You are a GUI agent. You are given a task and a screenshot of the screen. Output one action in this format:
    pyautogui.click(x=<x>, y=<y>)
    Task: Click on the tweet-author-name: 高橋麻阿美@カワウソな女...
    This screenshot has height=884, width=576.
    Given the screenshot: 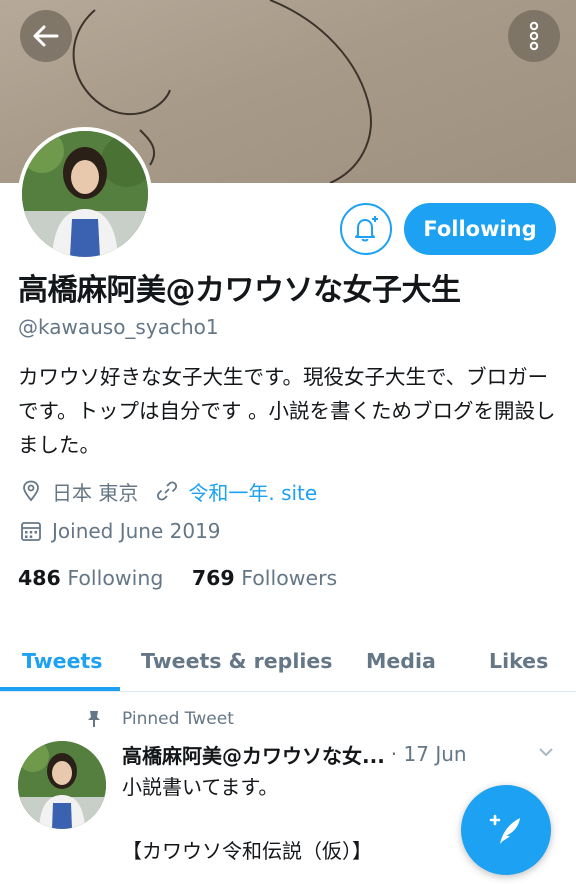 What is the action you would take?
    pyautogui.click(x=253, y=754)
    